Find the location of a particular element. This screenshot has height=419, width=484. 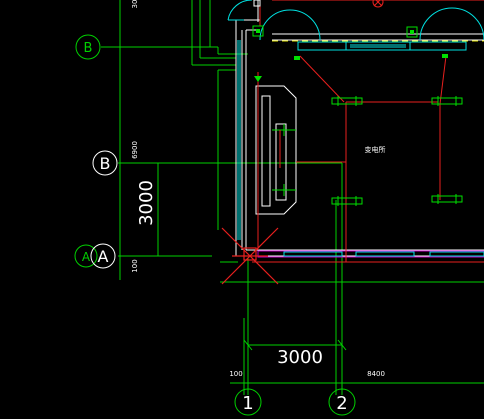

grid-label-b-upper: B is located at coordinates (88, 48).